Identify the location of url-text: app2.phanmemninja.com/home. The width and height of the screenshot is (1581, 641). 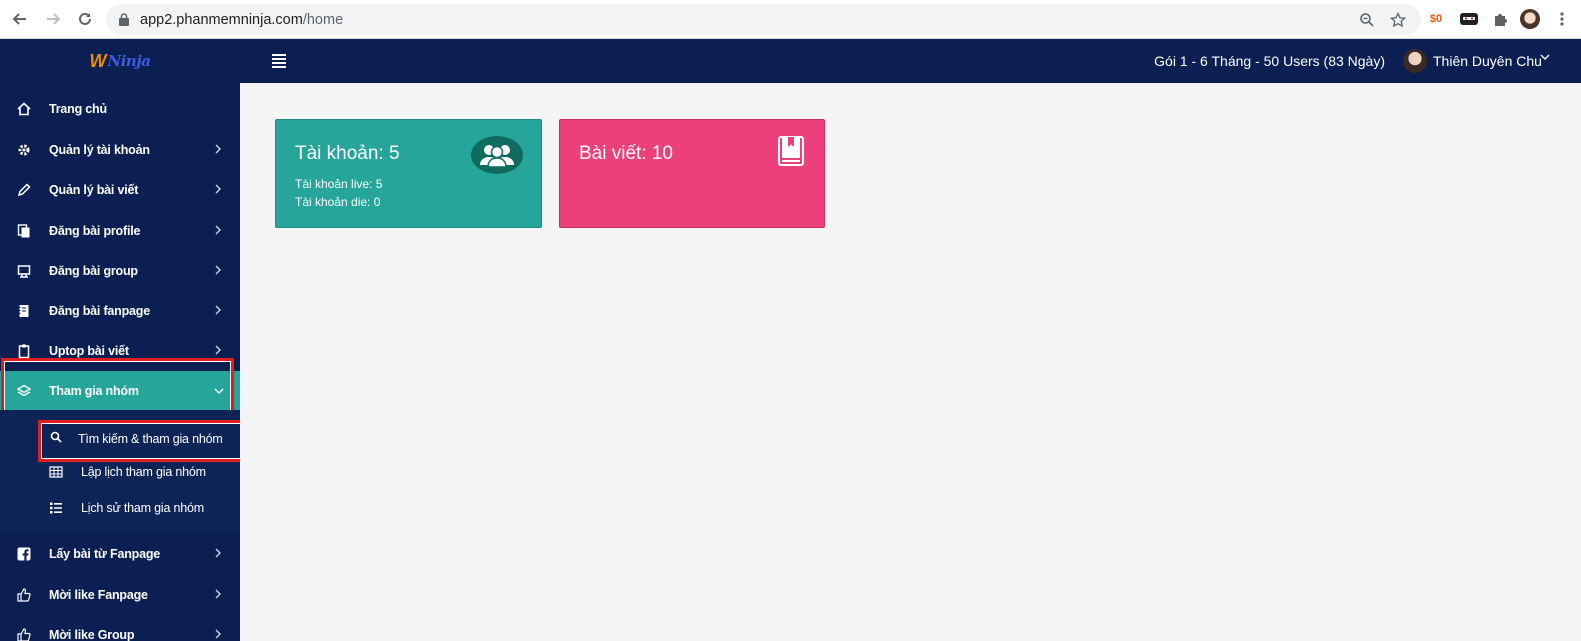
(241, 20).